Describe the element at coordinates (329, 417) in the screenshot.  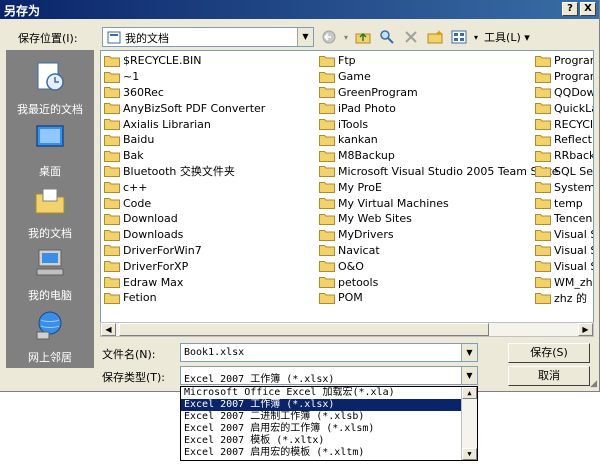
I see `dropdown-option: Excel 2007 二进制工作簿 (*.xlsb)` at that location.